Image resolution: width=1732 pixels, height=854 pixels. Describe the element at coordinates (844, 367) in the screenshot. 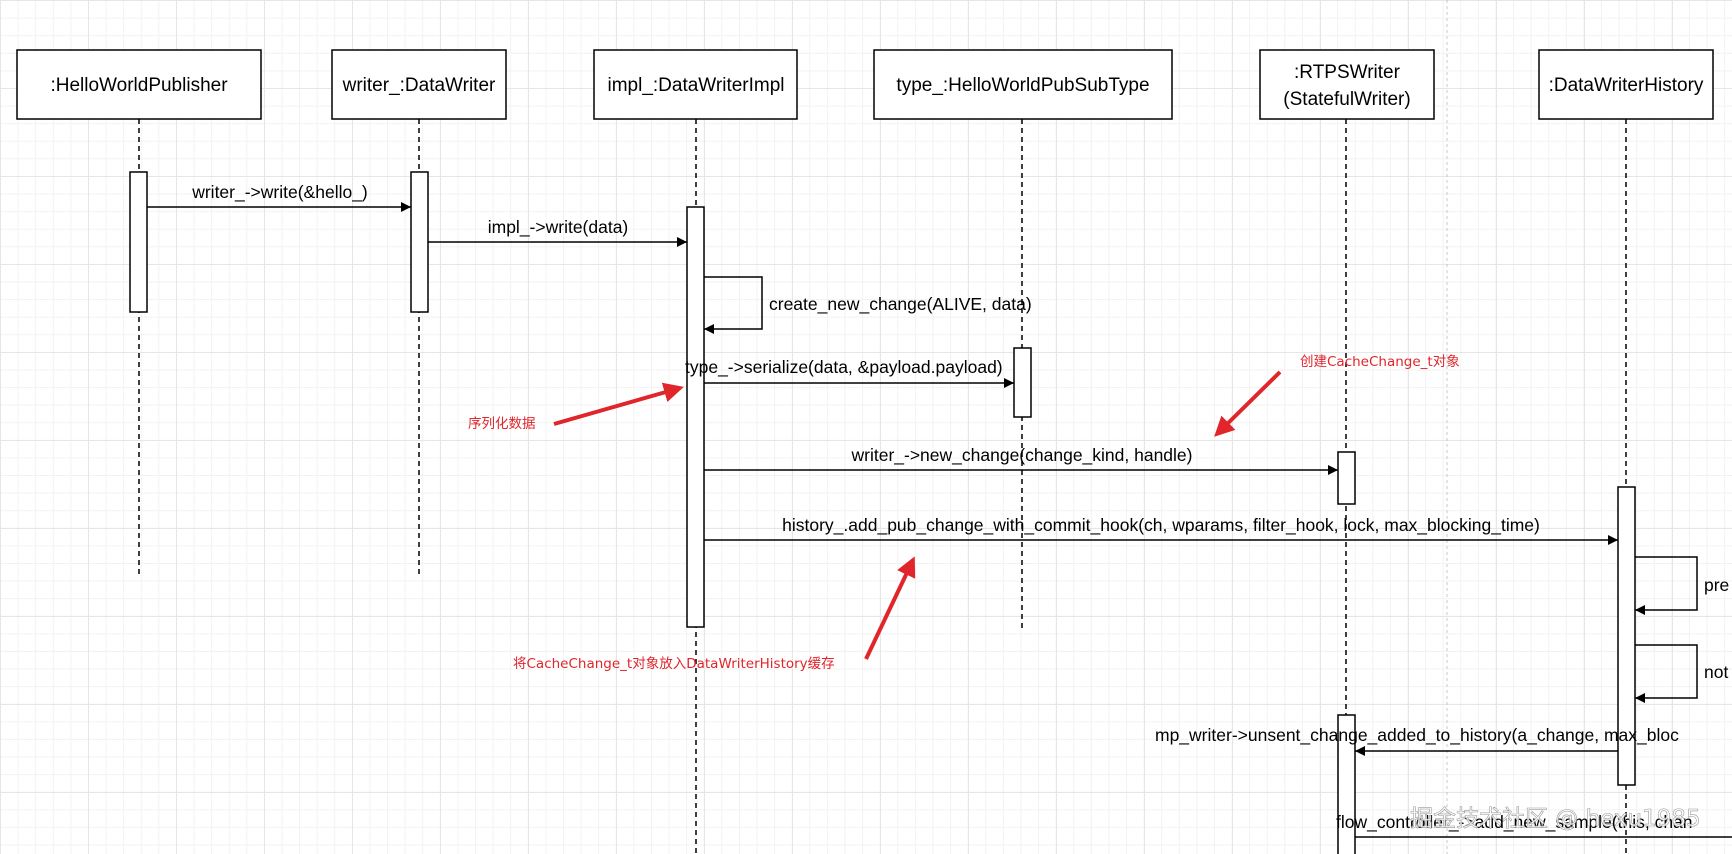

I see `message-label-serialize: type_->serialize(data, &payload.payload)` at that location.